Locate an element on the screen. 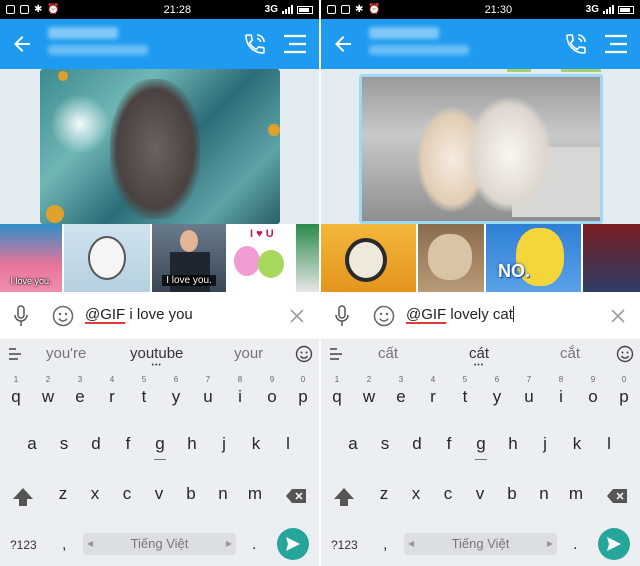 The width and height of the screenshot is (640, 566). message-input: @GIF lovely cat is located at coordinates (460, 314).